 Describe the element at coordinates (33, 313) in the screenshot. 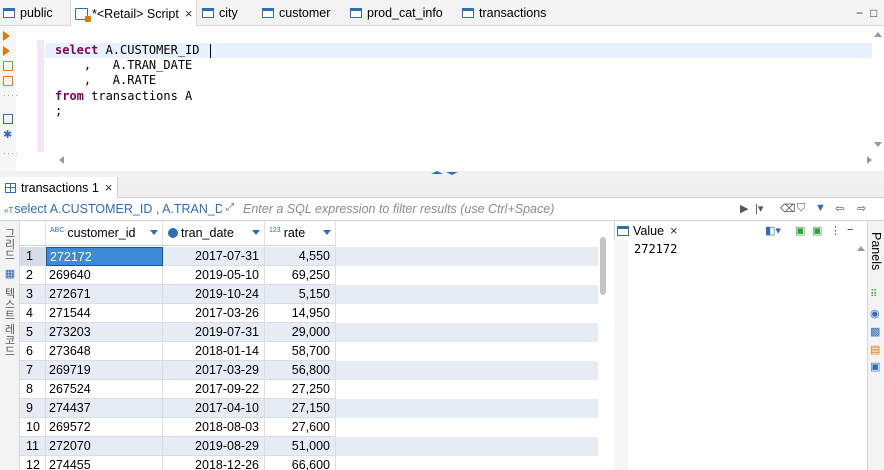

I see `row-number: 4` at that location.